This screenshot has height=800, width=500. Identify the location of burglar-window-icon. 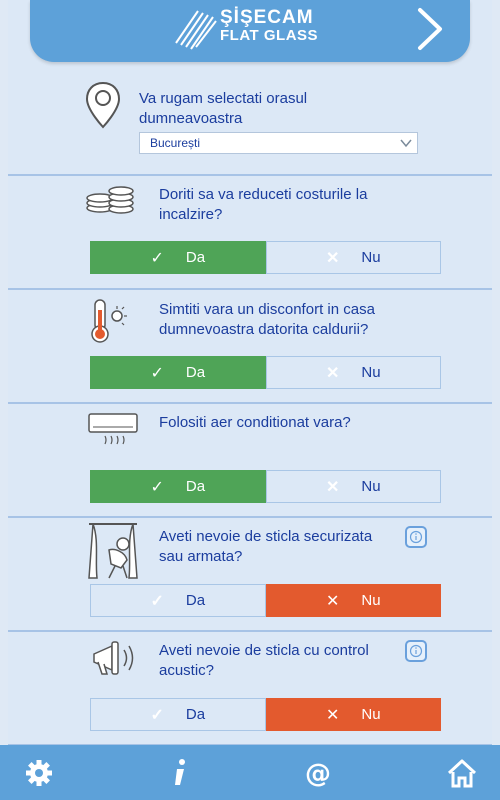
(113, 551).